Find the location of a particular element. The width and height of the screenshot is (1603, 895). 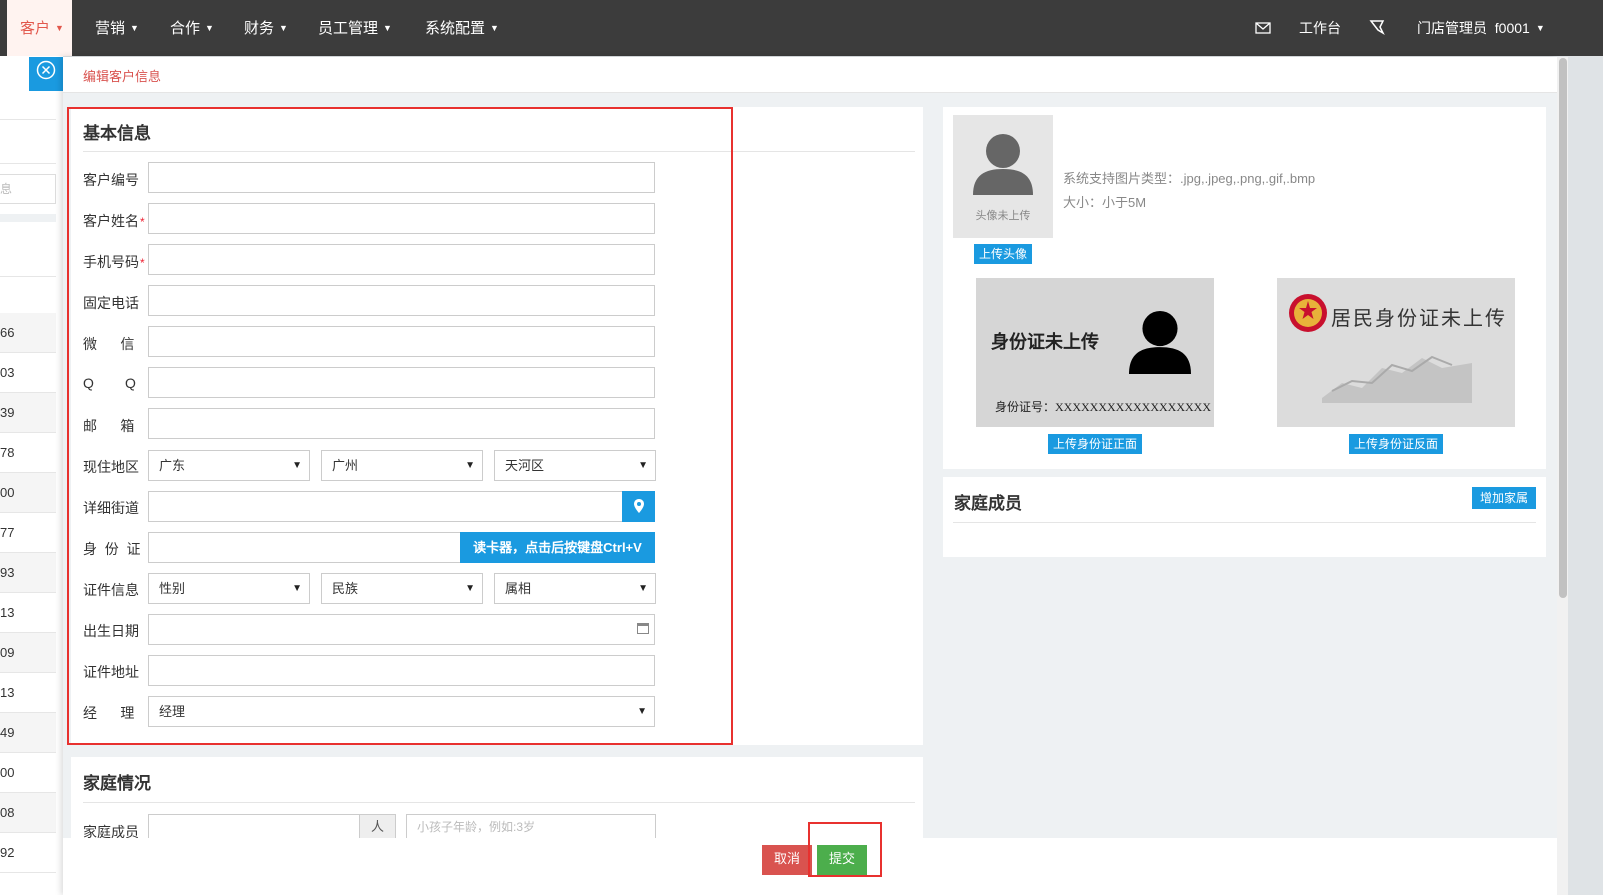

avatar-placeholder: 头像未上传 is located at coordinates (1003, 176).